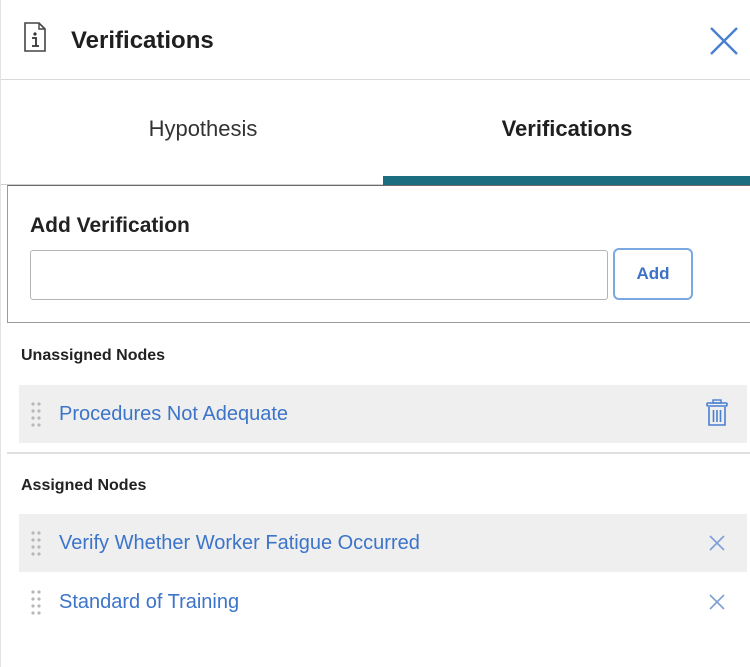  I want to click on active-tab-indicator, so click(566, 180).